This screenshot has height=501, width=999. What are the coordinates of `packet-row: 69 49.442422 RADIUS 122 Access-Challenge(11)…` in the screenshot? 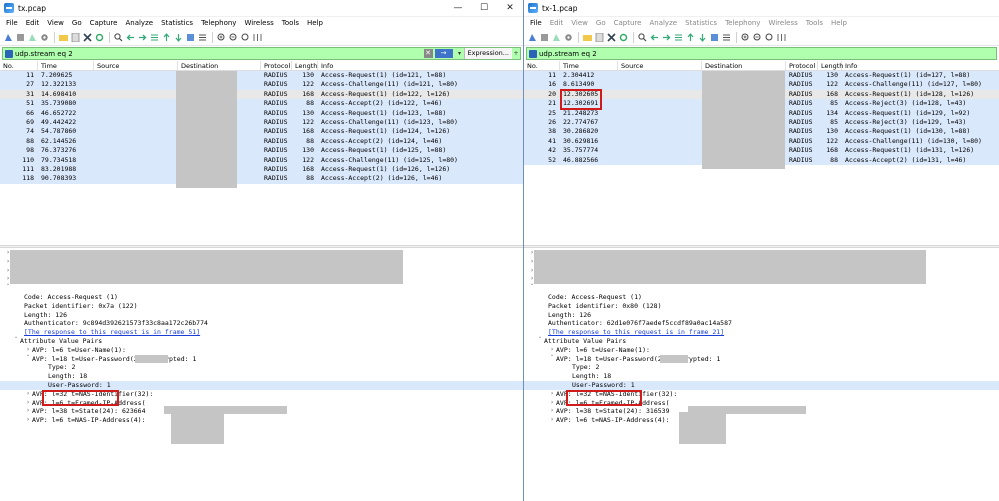 It's located at (261, 122).